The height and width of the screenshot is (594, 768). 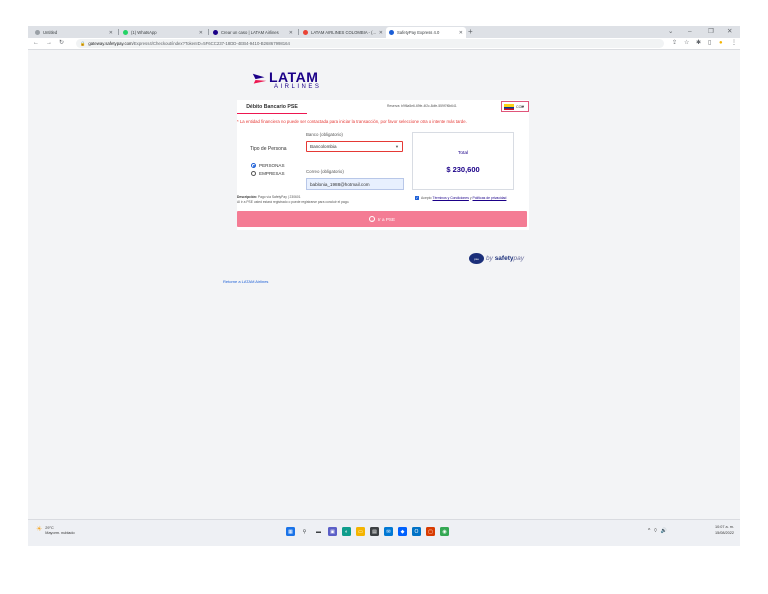 I want to click on maximize-button: ❐, so click(x=711, y=31).